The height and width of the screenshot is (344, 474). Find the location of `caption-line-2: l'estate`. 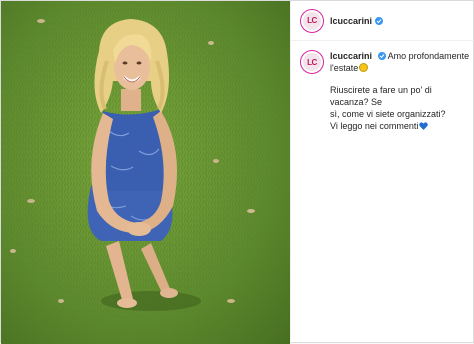

caption-line-2: l'estate is located at coordinates (344, 68).